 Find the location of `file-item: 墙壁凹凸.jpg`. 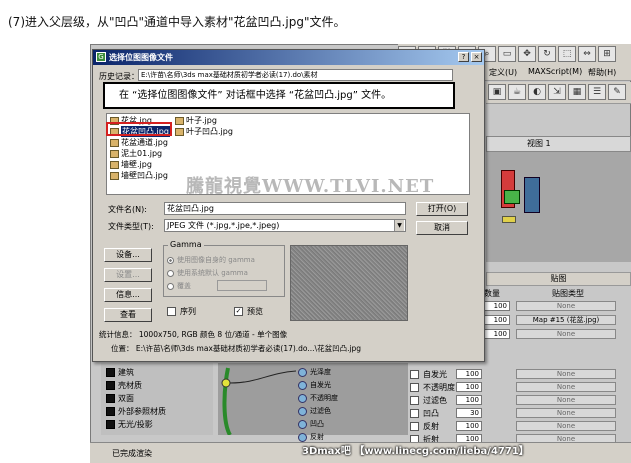

file-item: 墙壁凹凸.jpg is located at coordinates (140, 175).